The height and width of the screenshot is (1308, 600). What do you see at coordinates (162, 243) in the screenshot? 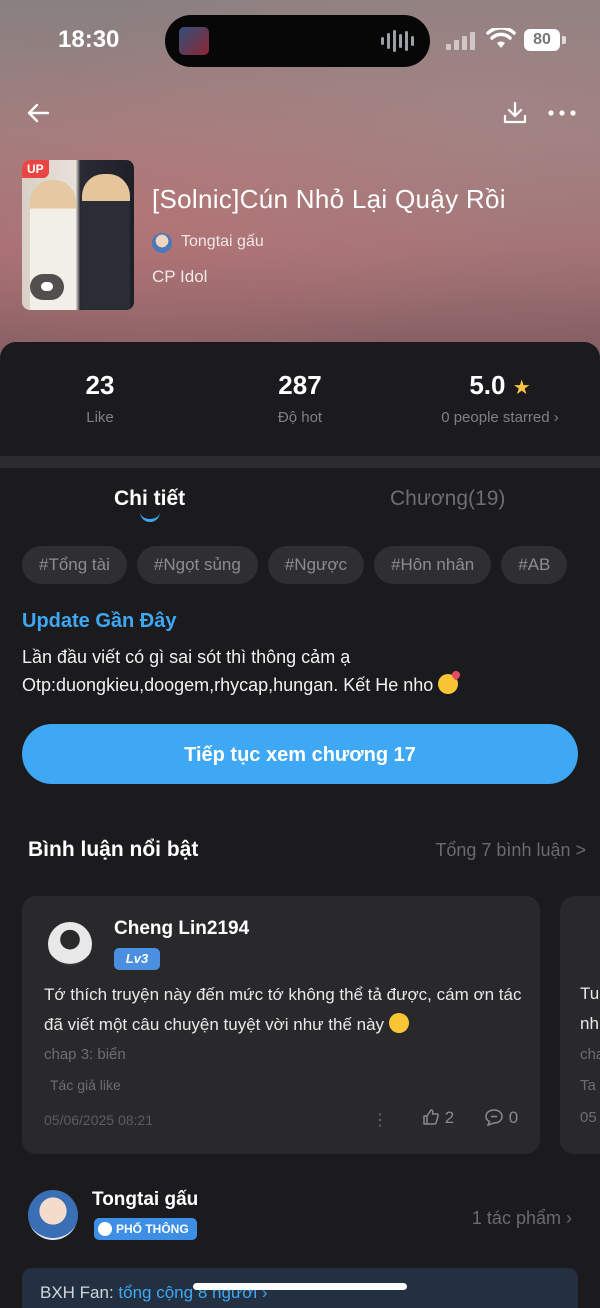
I see `author-avatar-small` at bounding box center [162, 243].